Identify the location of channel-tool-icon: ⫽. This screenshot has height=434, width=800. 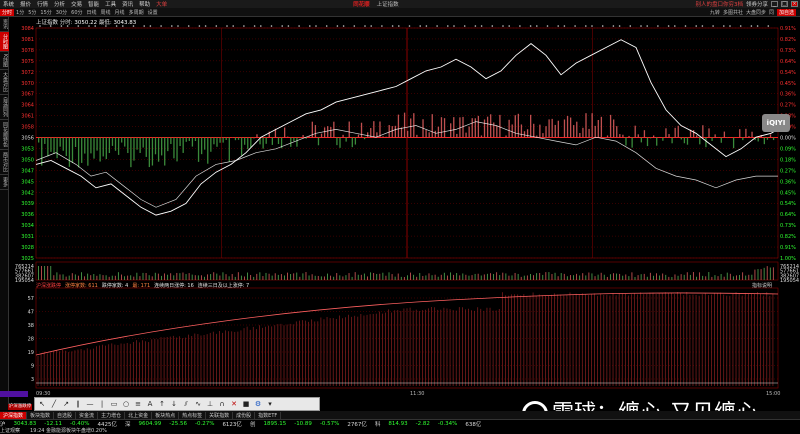
(186, 404).